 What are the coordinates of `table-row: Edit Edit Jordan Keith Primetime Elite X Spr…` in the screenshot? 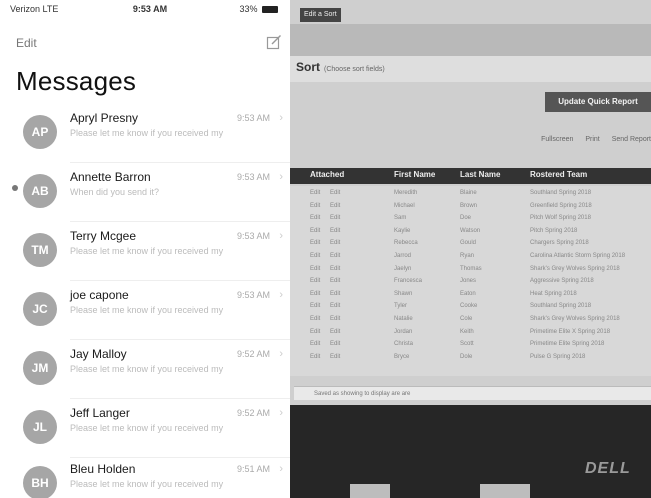 It's located at (470, 333).